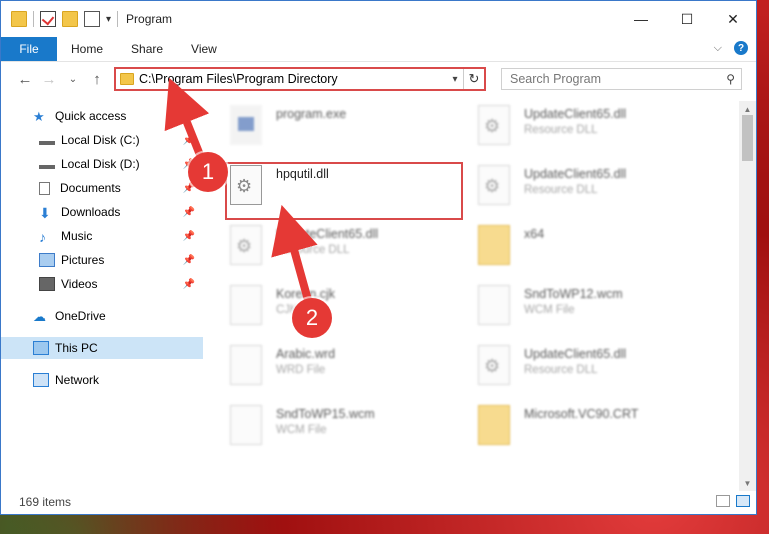 The width and height of the screenshot is (769, 534). What do you see at coordinates (324, 127) in the screenshot?
I see `file-item-program-exe: program.exe` at bounding box center [324, 127].